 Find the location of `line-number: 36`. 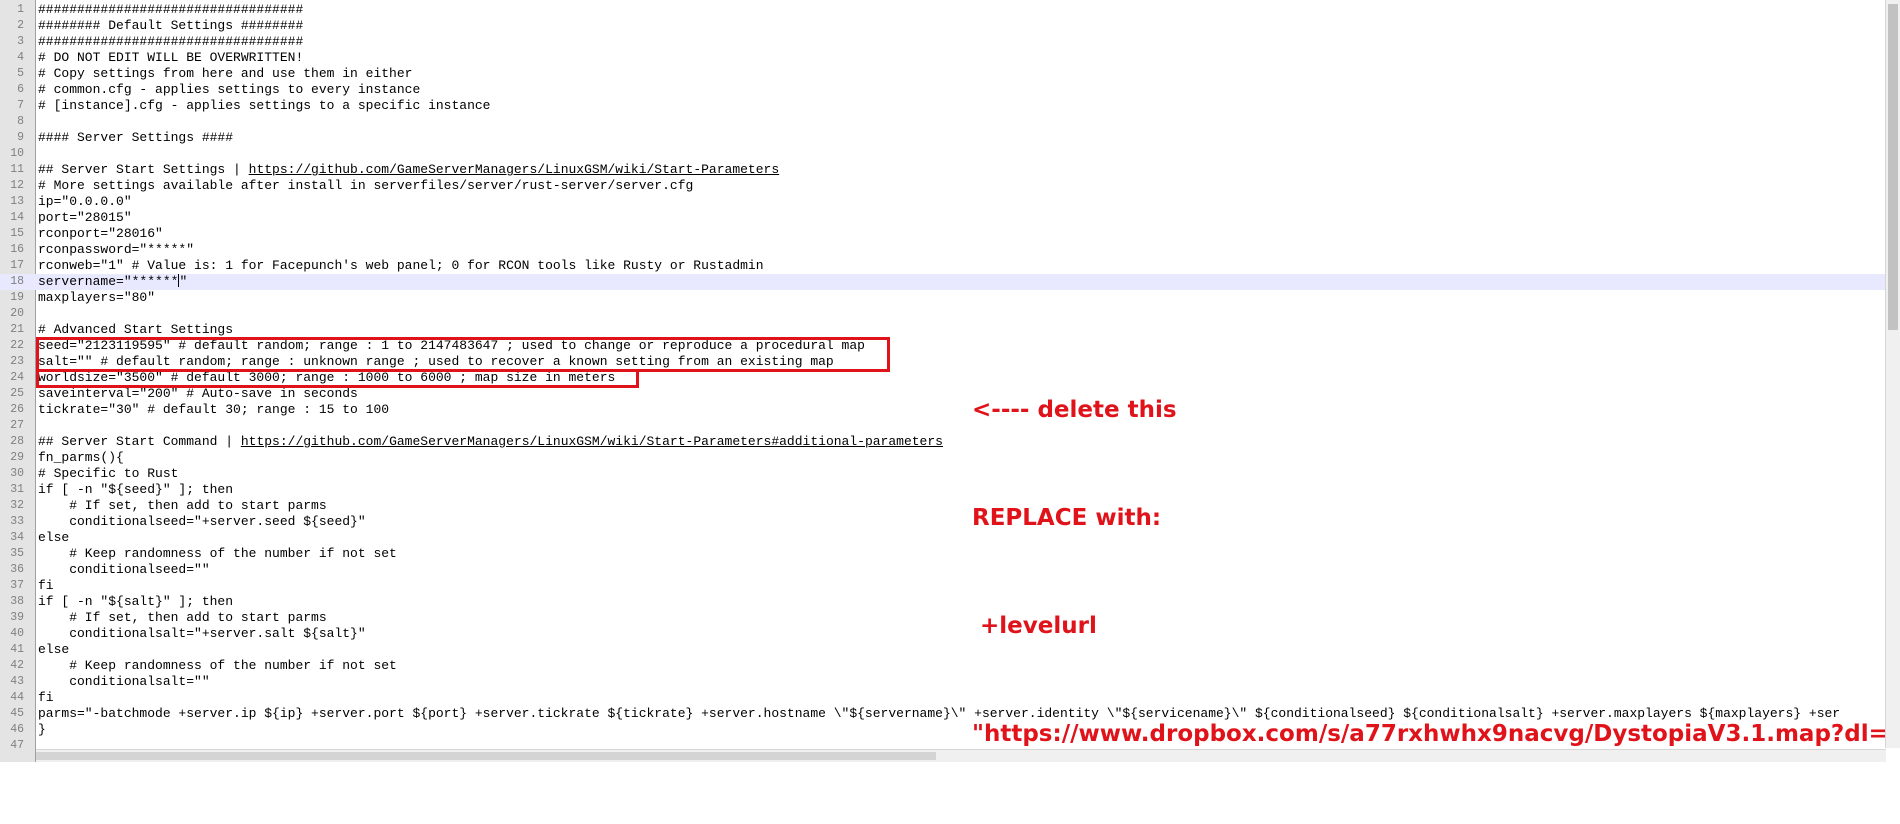

line-number: 36 is located at coordinates (17, 569).